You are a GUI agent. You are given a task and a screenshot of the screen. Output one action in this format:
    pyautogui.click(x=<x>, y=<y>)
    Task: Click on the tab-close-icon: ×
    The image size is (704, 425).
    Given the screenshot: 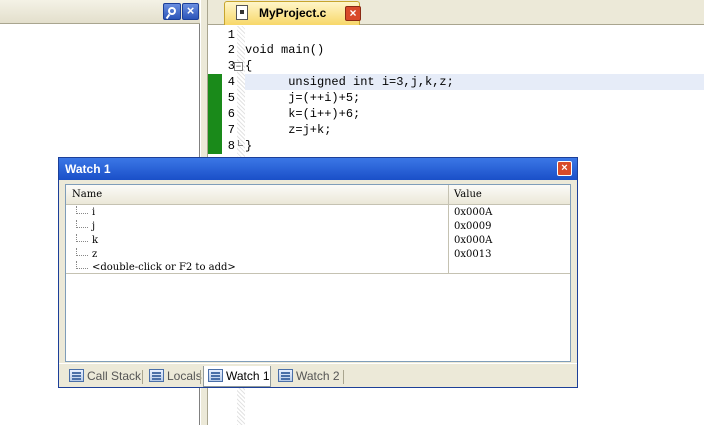 What is the action you would take?
    pyautogui.click(x=353, y=13)
    